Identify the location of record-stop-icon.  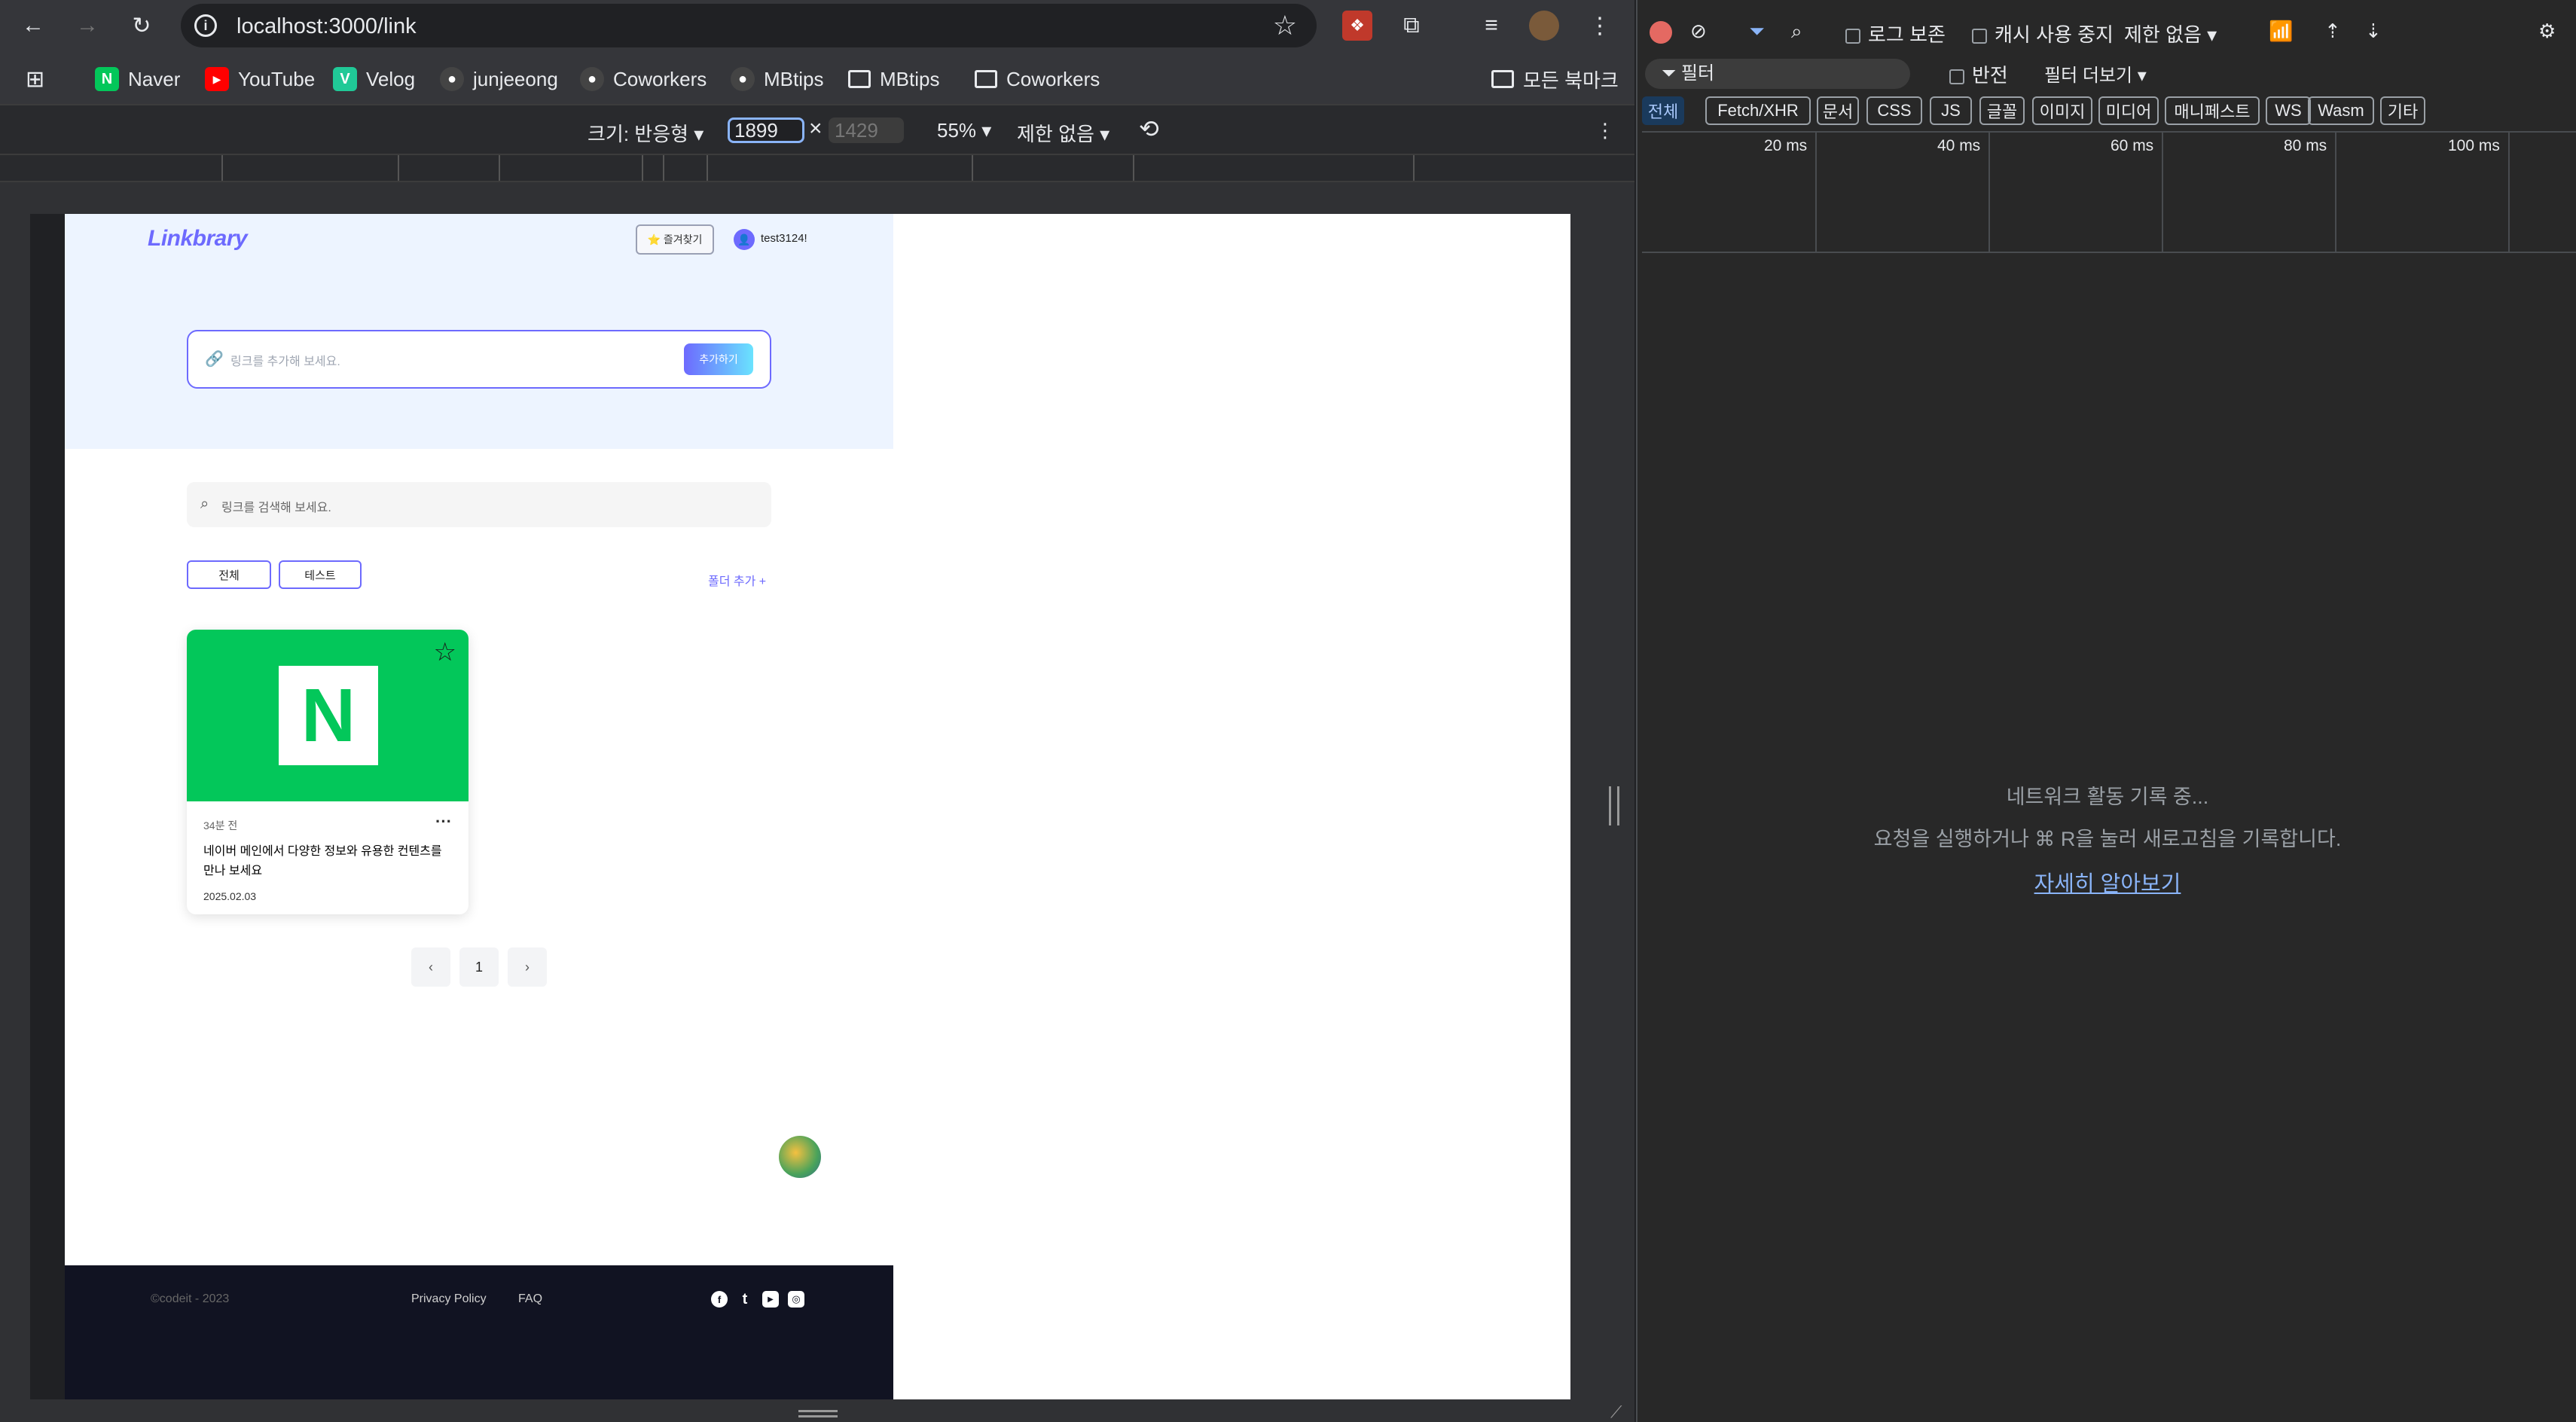
(1661, 32).